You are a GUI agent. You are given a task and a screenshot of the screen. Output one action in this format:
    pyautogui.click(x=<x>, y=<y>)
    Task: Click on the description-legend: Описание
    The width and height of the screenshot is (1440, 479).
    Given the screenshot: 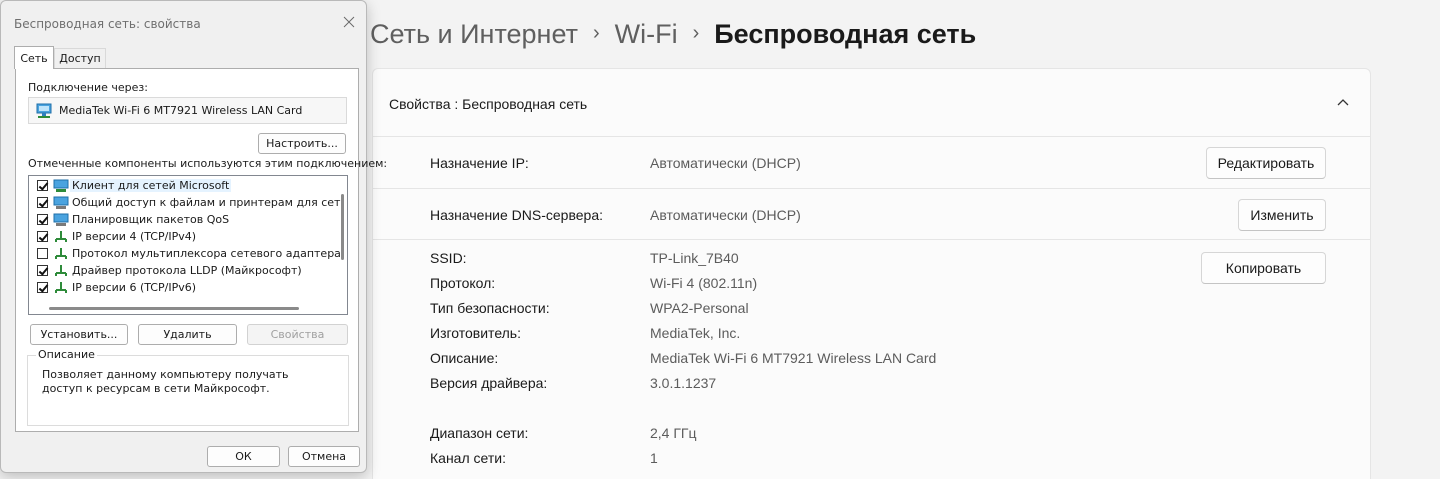 What is the action you would take?
    pyautogui.click(x=66, y=354)
    